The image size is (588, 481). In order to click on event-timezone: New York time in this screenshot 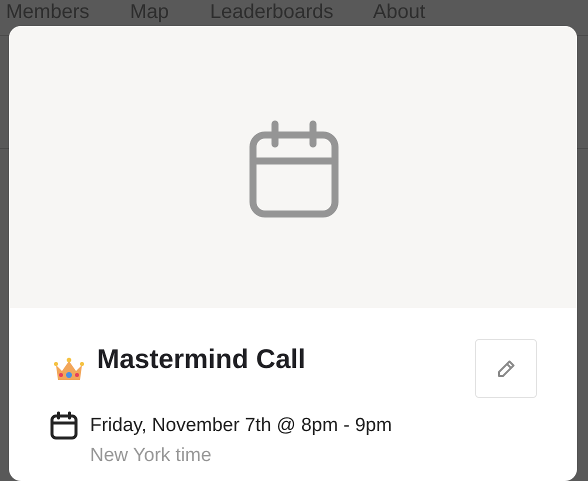, I will do `click(151, 456)`.